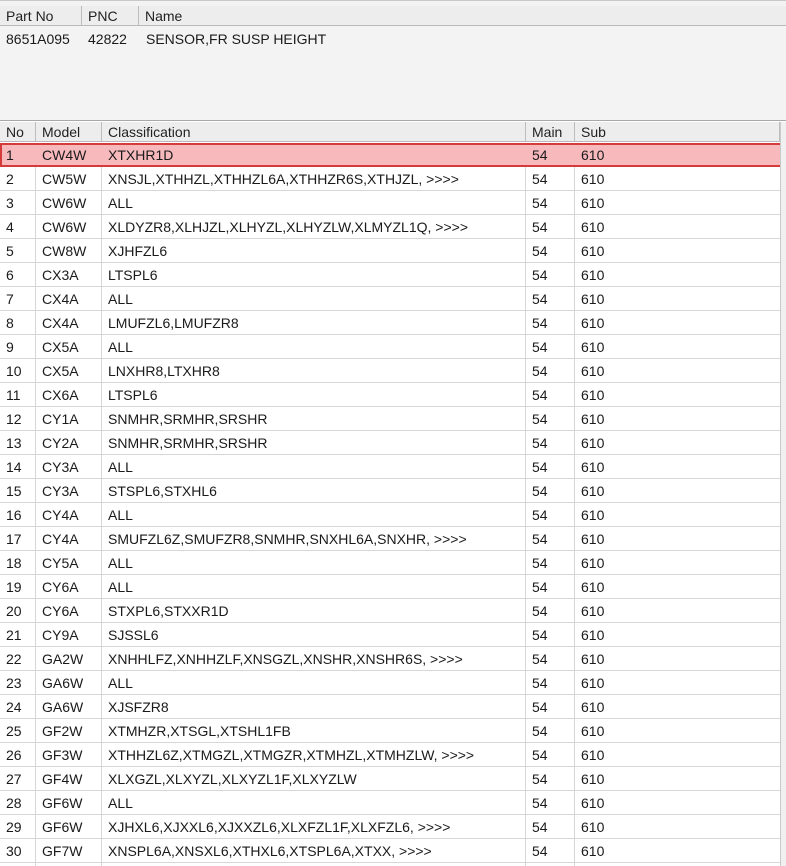 Image resolution: width=786 pixels, height=866 pixels. Describe the element at coordinates (14, 563) in the screenshot. I see `cell-no: 18` at that location.